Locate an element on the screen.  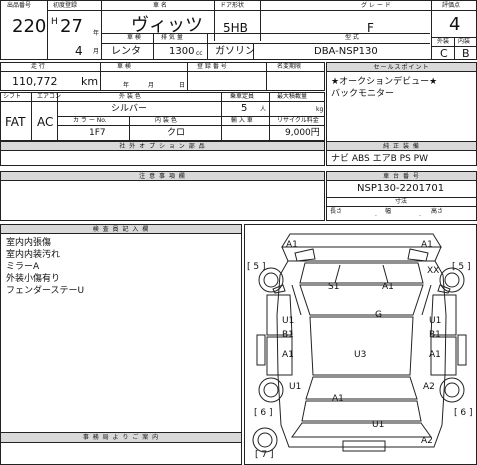
mark-a1-left-rear: A1 is located at coordinates (288, 355).